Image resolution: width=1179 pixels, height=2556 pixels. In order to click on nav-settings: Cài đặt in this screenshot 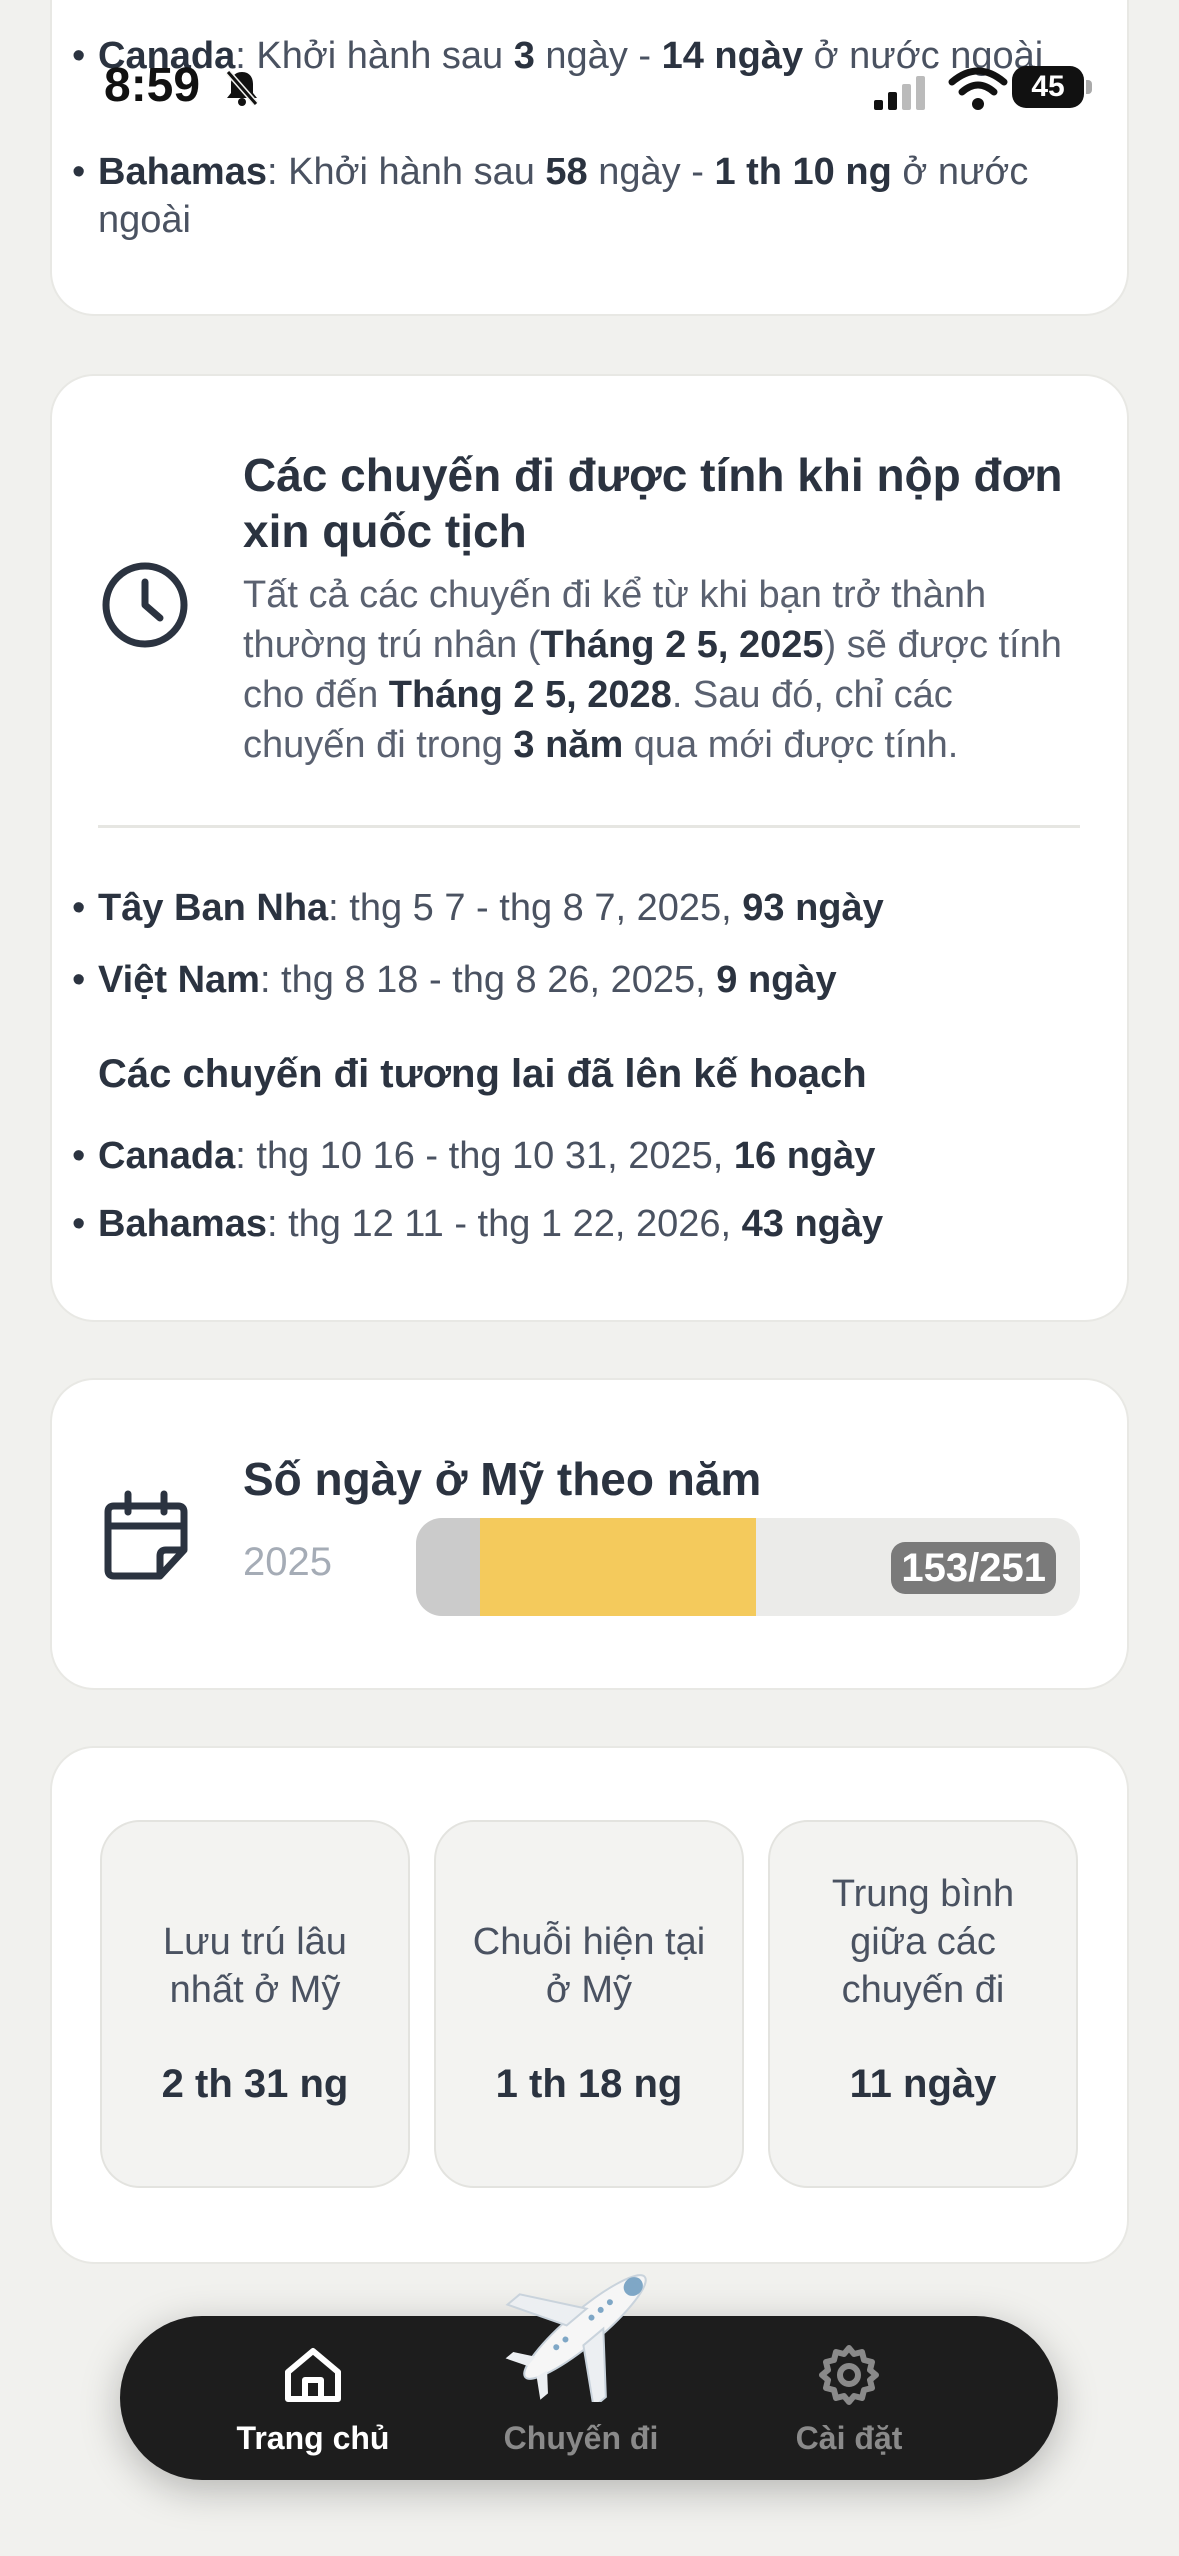, I will do `click(849, 2398)`.